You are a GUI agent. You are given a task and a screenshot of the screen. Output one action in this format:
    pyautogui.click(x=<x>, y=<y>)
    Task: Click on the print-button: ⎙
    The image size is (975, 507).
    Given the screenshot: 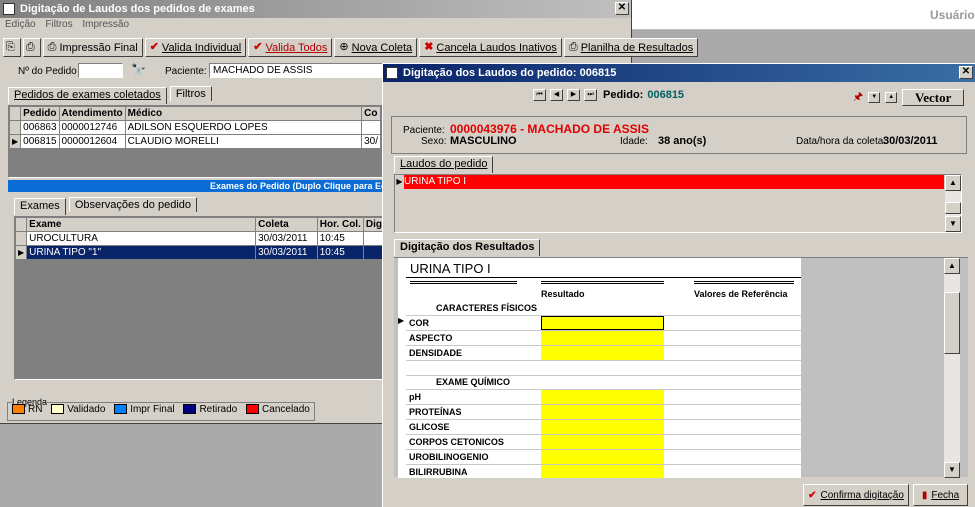 What is the action you would take?
    pyautogui.click(x=31, y=47)
    